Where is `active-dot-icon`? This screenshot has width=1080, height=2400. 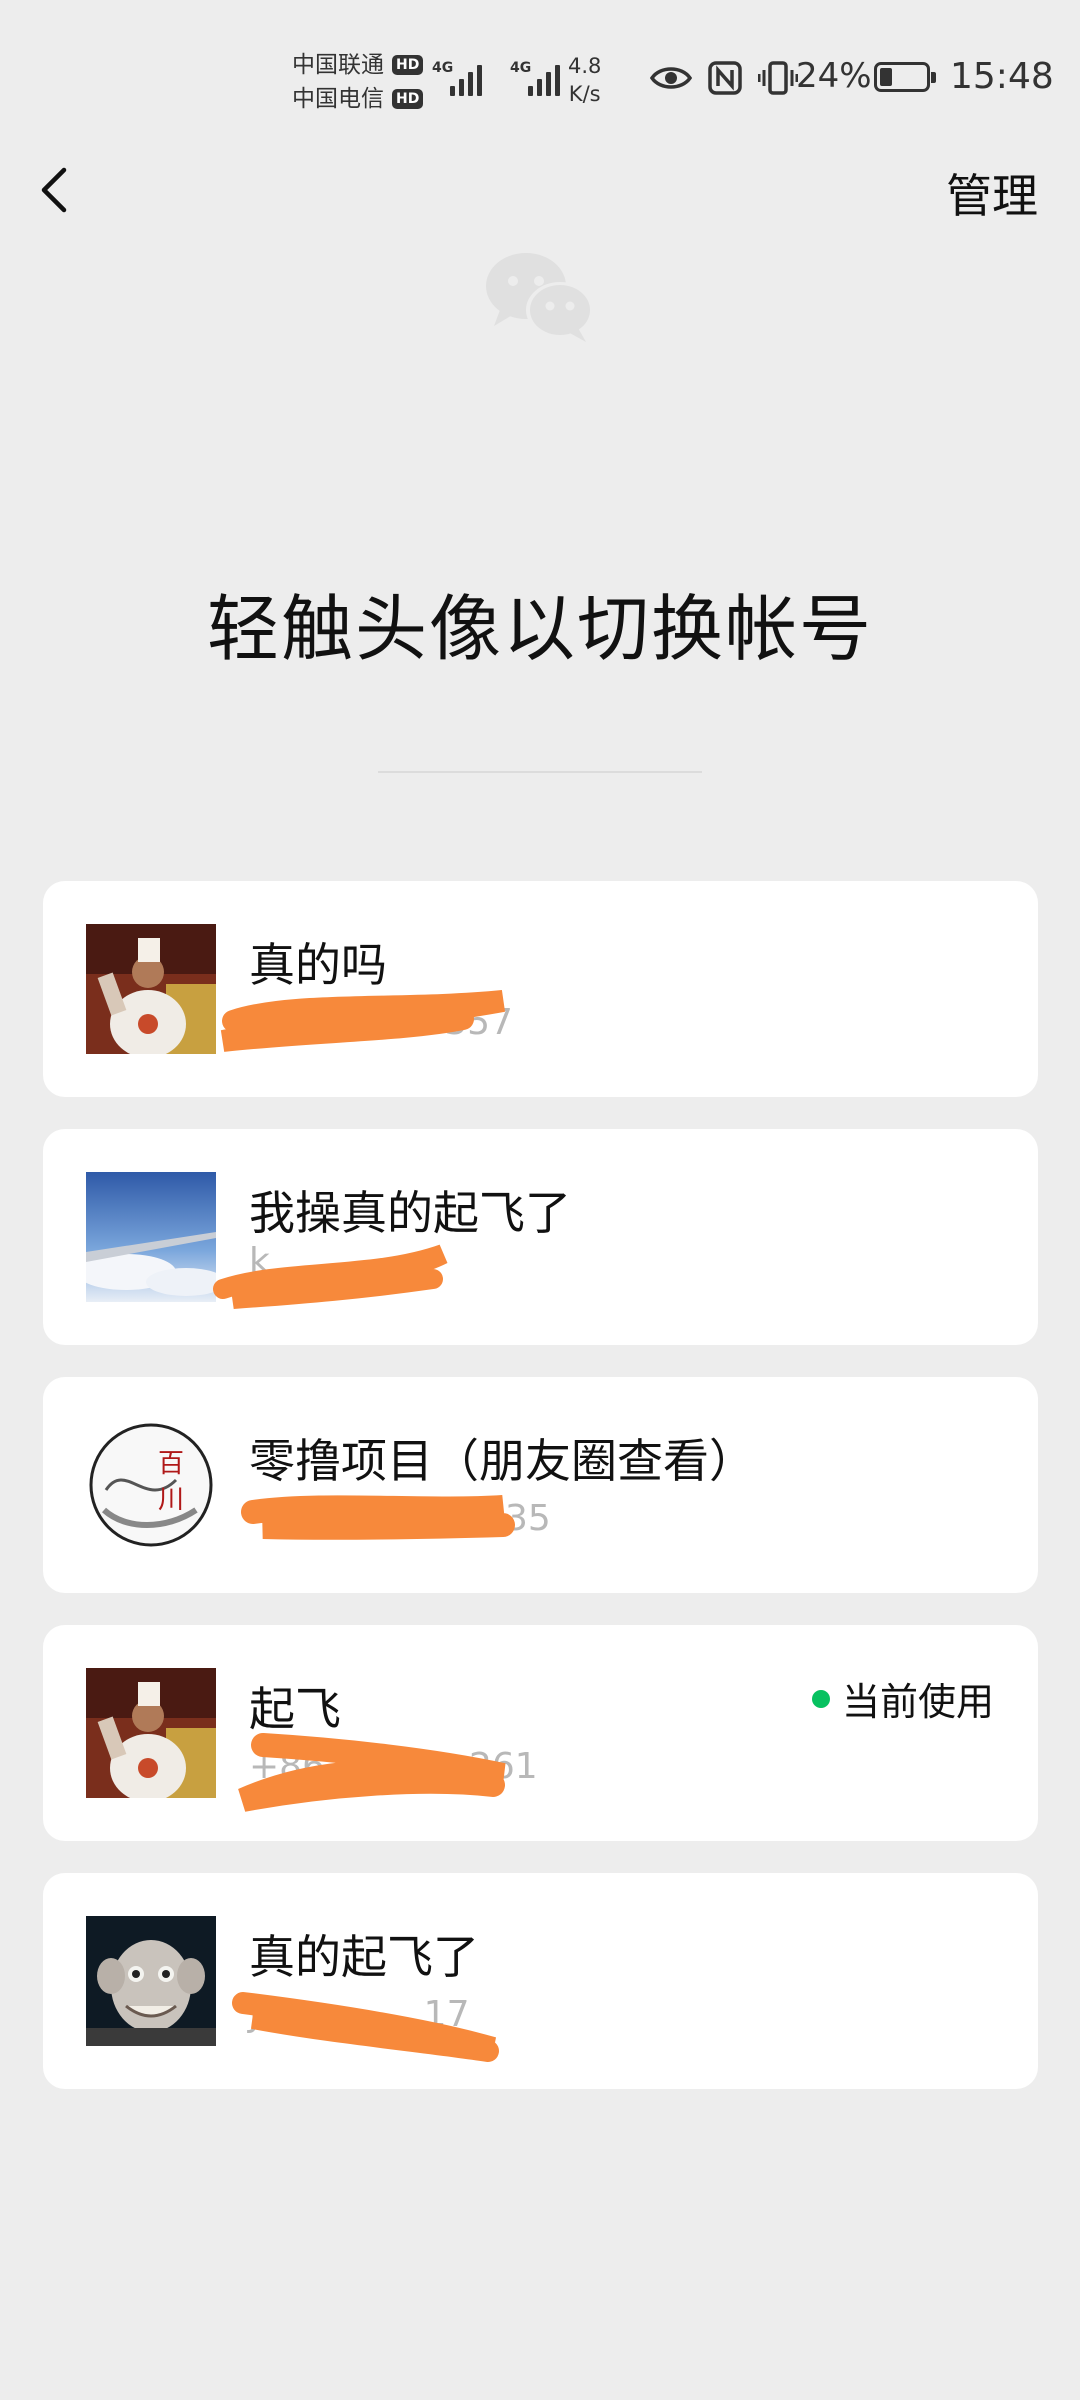 active-dot-icon is located at coordinates (820, 1698).